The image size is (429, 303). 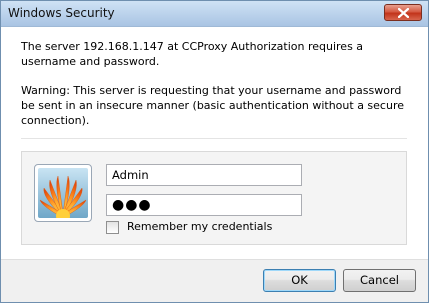 What do you see at coordinates (130, 175) in the screenshot?
I see `username-value: Admin` at bounding box center [130, 175].